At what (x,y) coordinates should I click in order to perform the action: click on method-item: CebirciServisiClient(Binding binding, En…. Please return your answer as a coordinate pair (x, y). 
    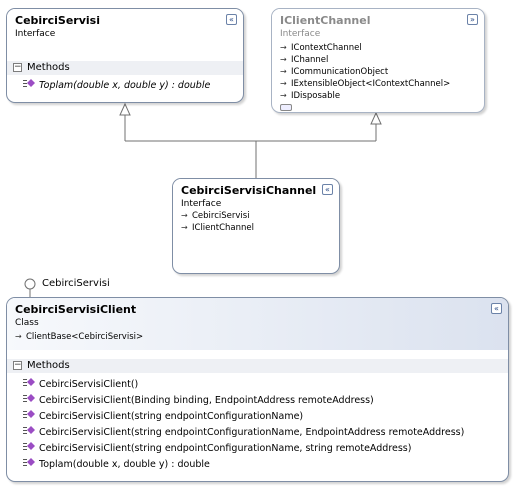
    Looking at the image, I should click on (198, 400).